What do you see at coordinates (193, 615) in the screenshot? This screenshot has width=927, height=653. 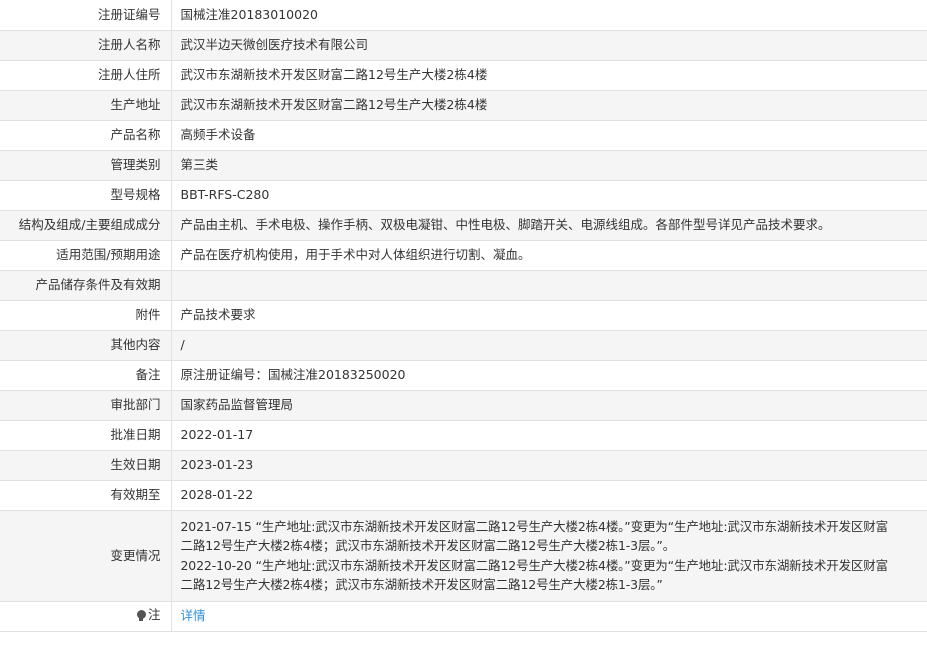 I see `details-link: 详情` at bounding box center [193, 615].